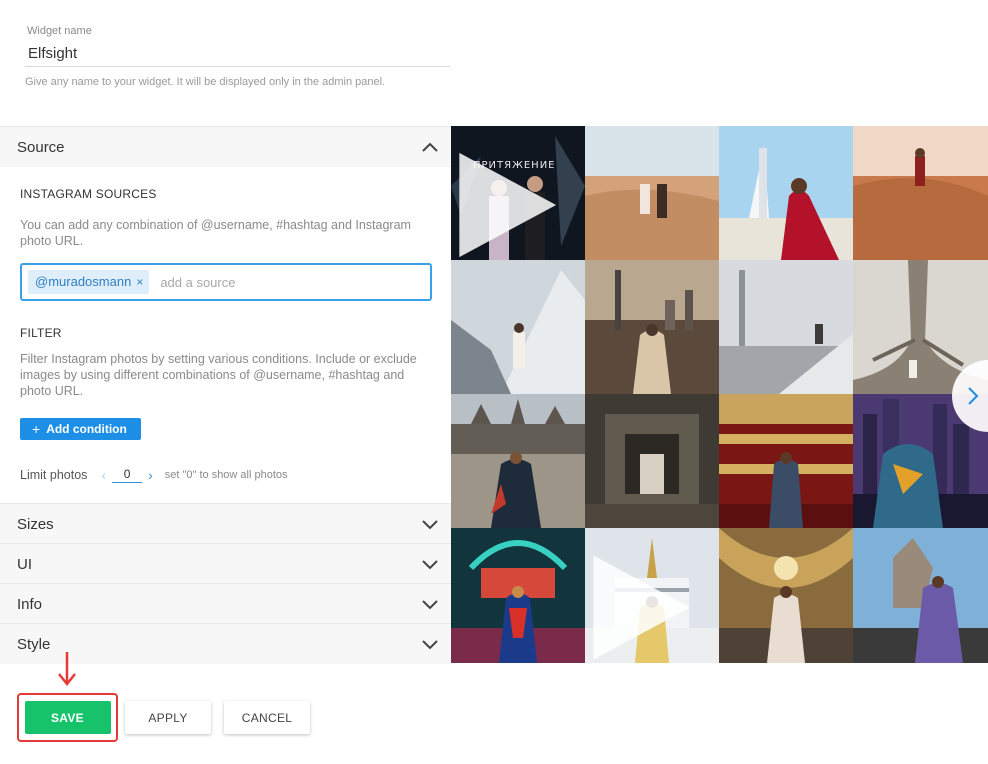 The height and width of the screenshot is (764, 988). I want to click on source-panel-title: Source, so click(41, 147).